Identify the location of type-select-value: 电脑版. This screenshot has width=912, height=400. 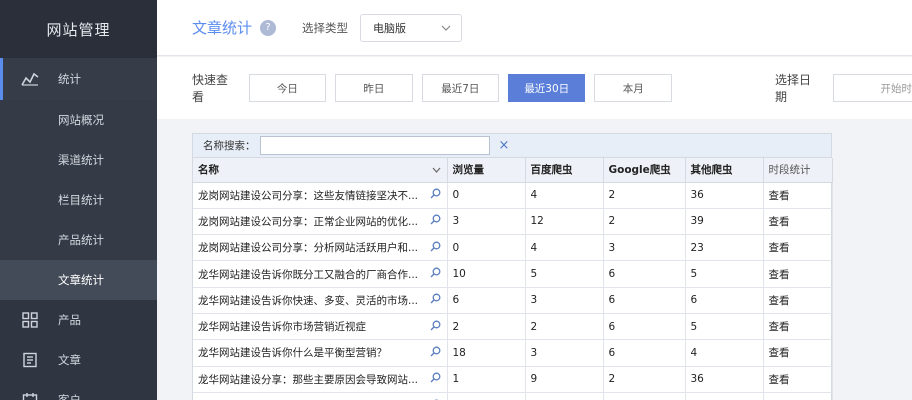
(390, 28).